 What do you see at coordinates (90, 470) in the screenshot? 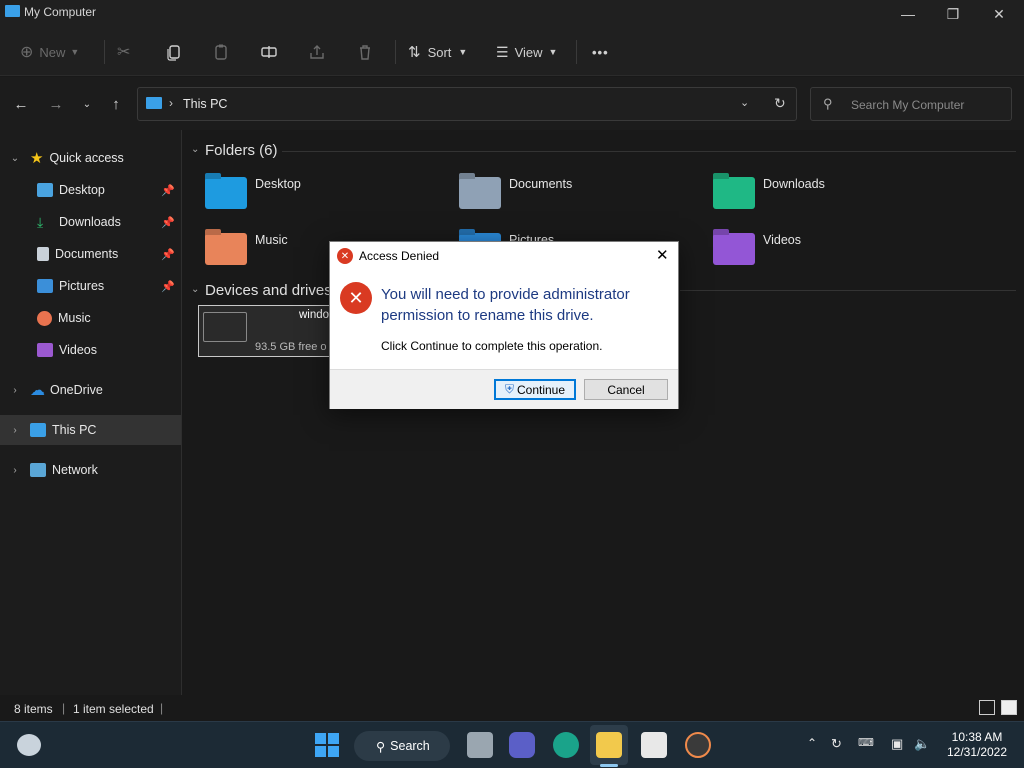
I see `sidebar-item-network: › Network` at bounding box center [90, 470].